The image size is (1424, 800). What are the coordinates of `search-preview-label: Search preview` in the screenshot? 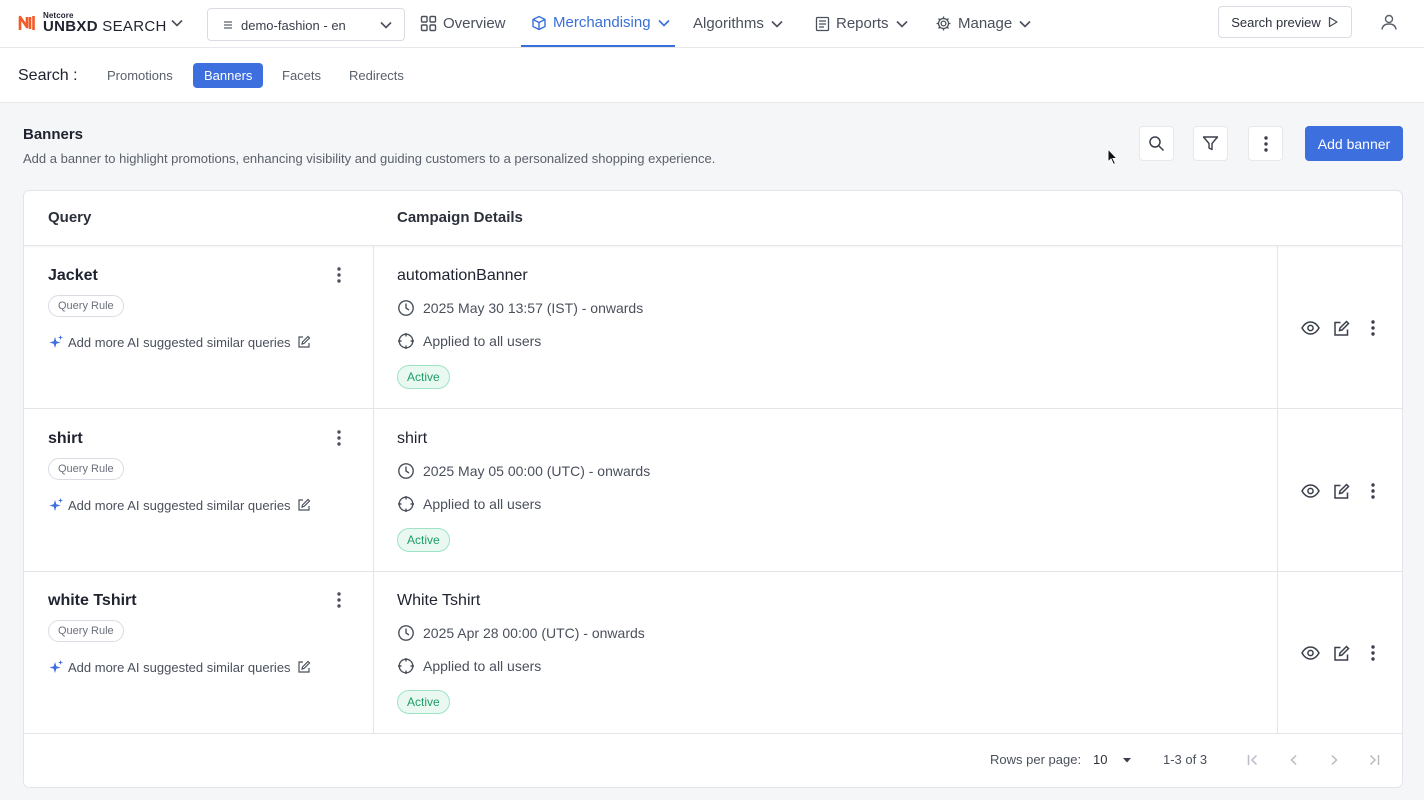 It's located at (1276, 22).